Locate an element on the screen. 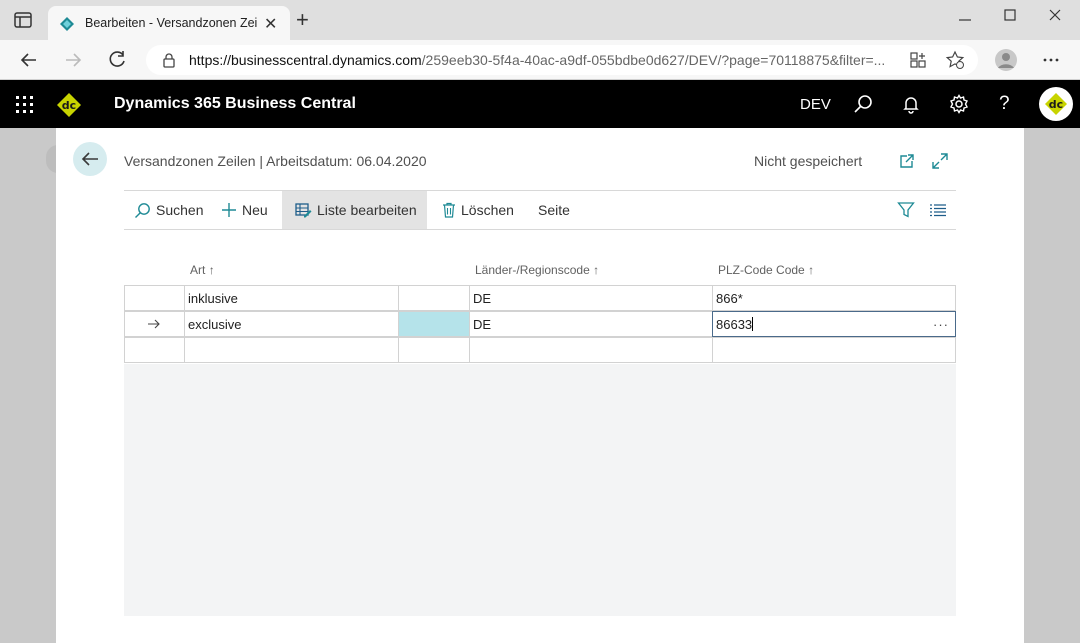  column-region-label: Länder-/Regionscode is located at coordinates (532, 270).